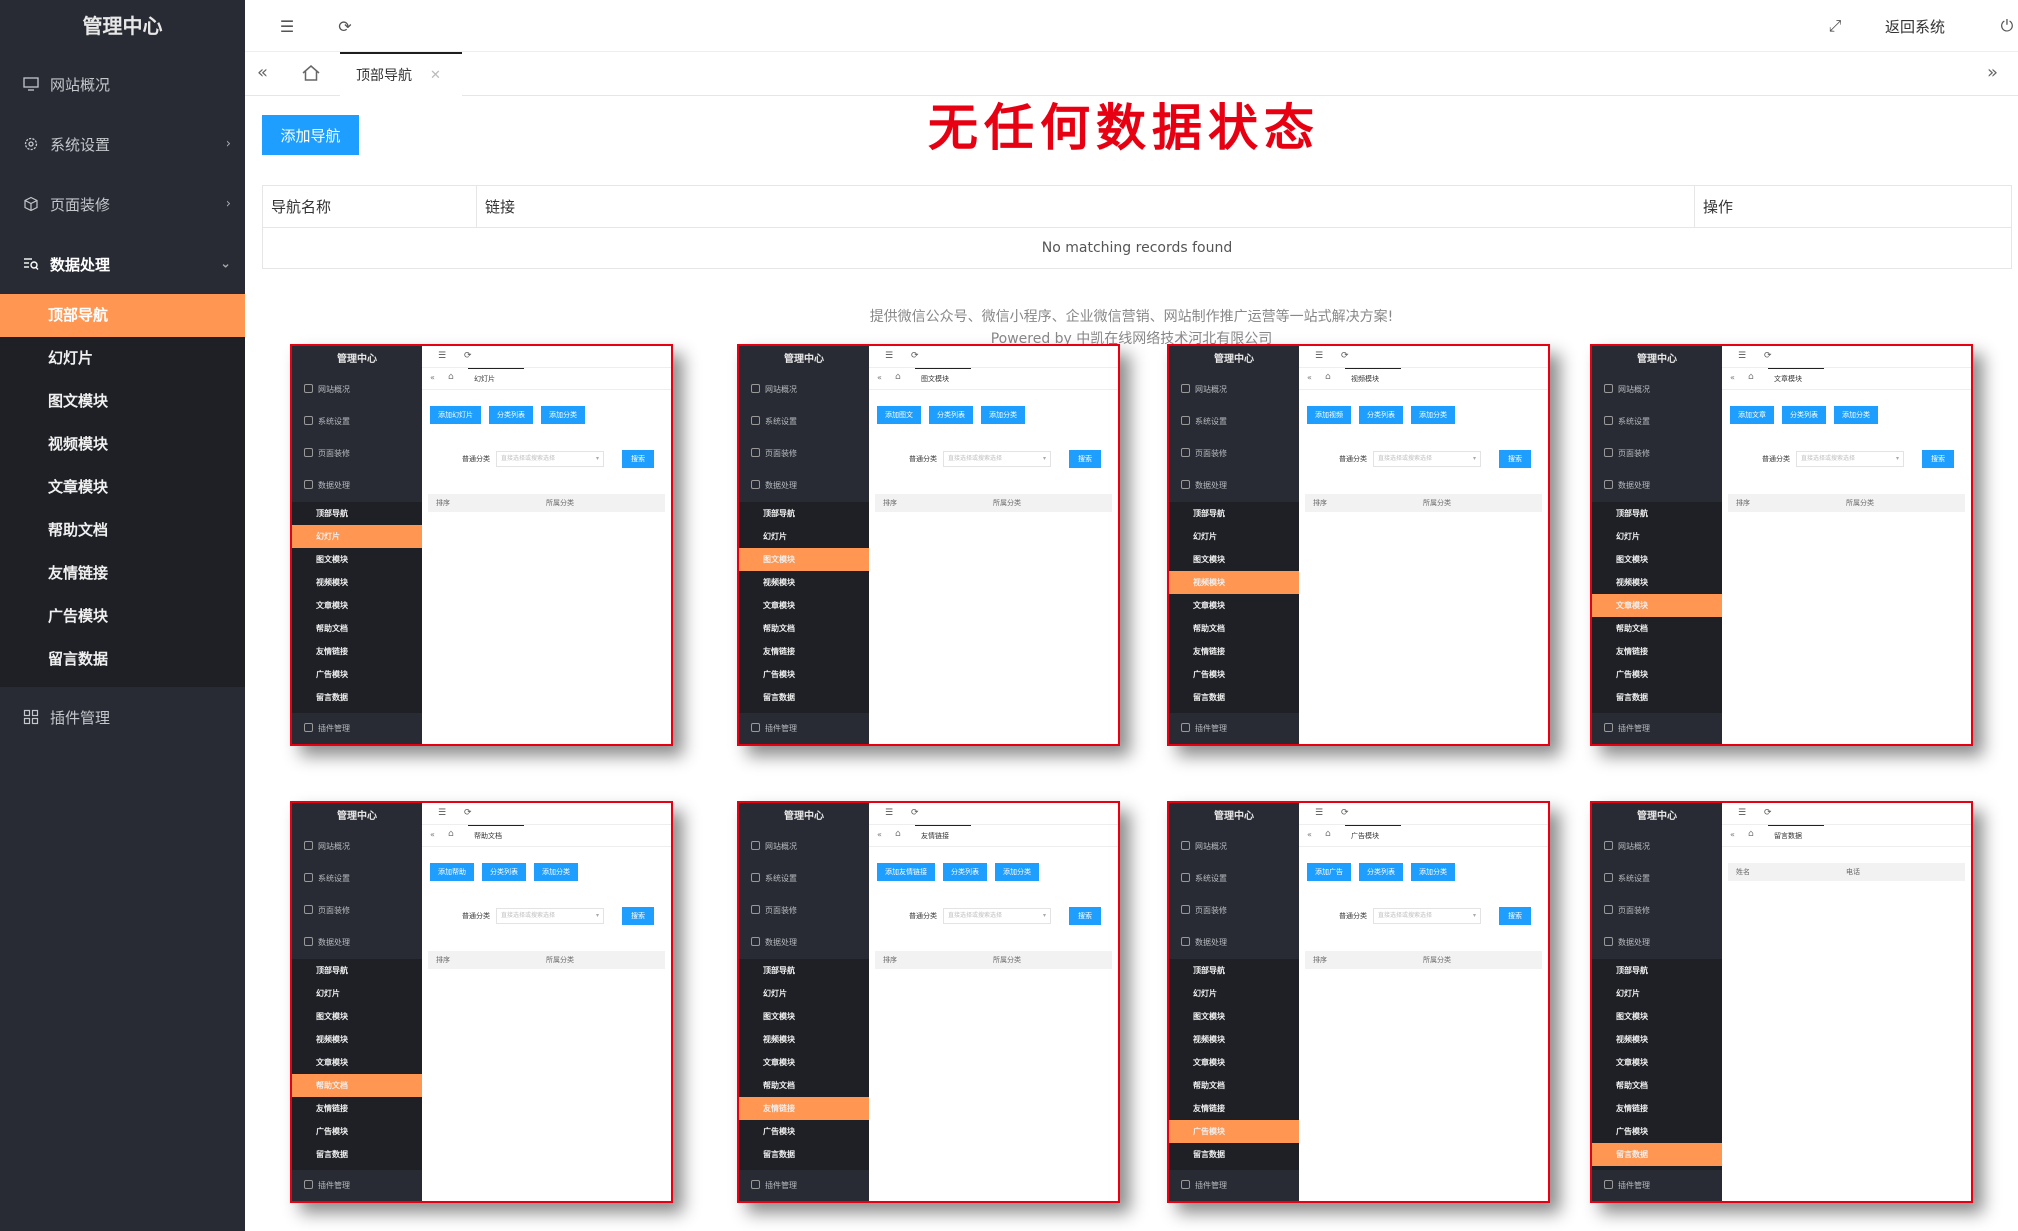  I want to click on mini-sidebar-title: 管理中心, so click(804, 359).